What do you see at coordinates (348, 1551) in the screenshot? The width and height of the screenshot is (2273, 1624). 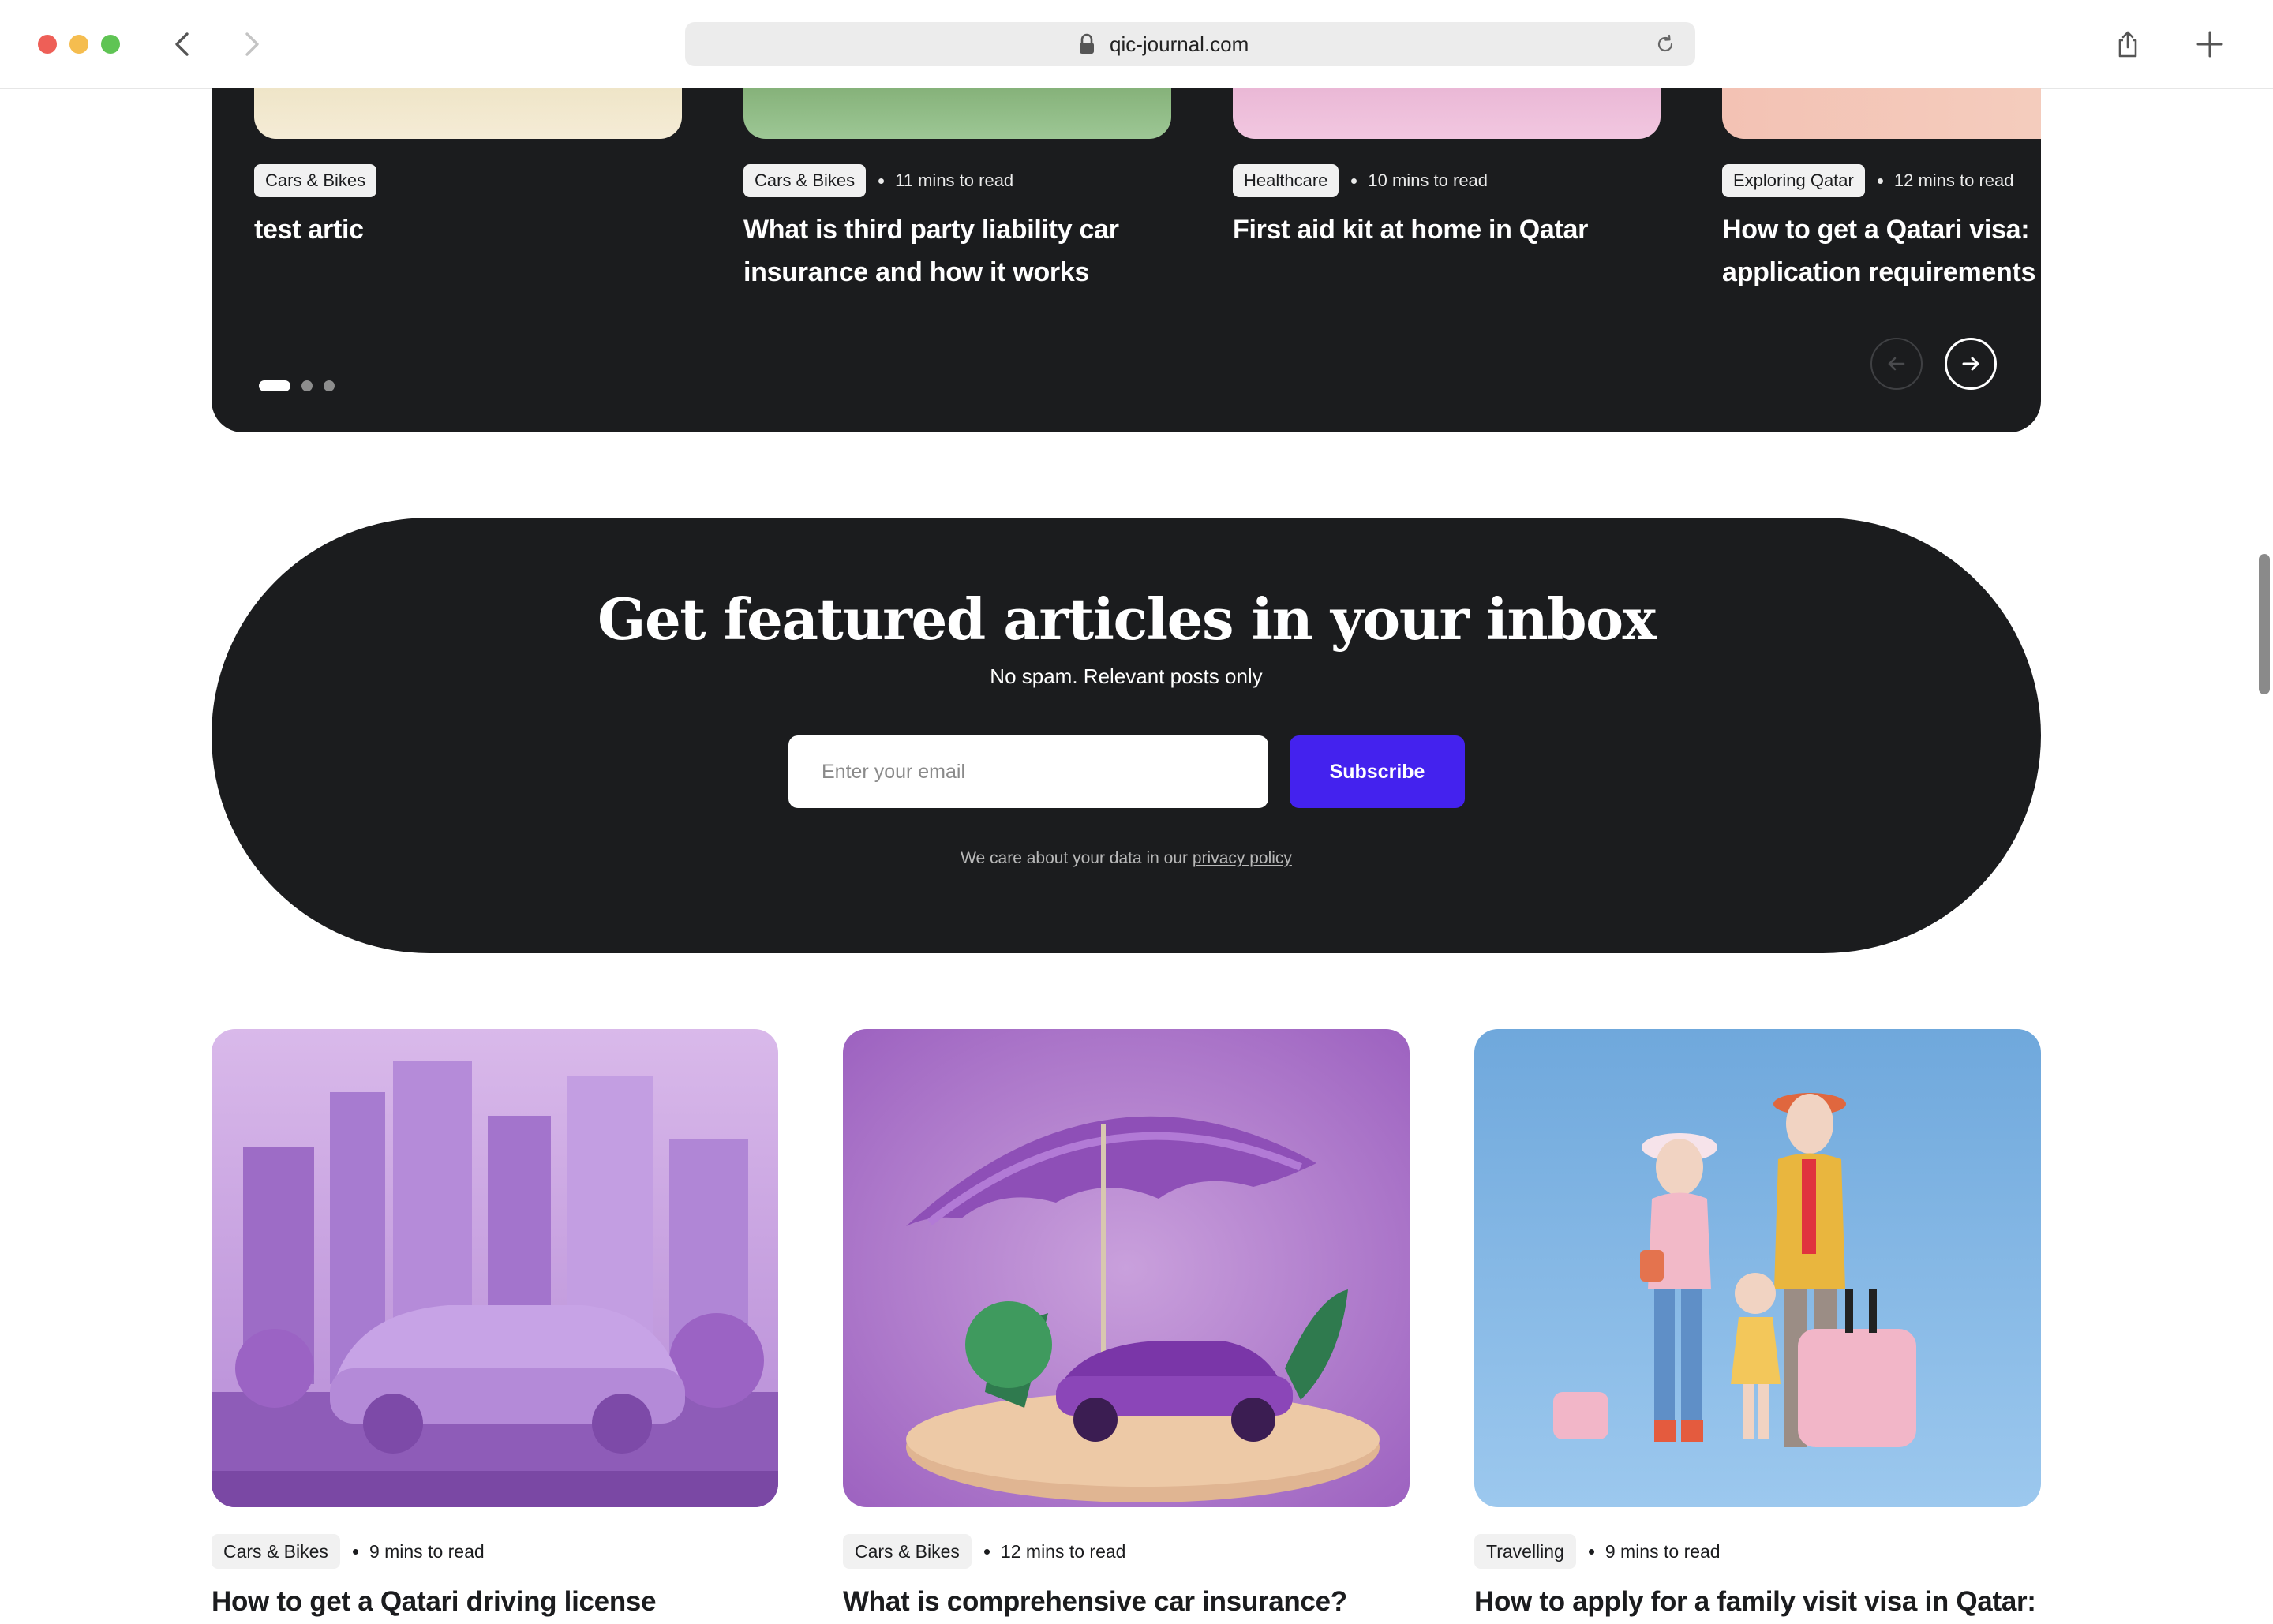 I see `article-meta: Cars & Bikes 9 mins to read` at bounding box center [348, 1551].